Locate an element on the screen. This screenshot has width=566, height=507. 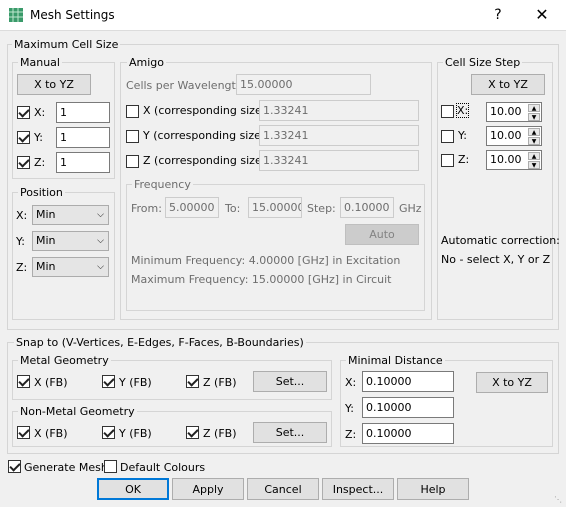
step-y-value: 10.00 is located at coordinates (506, 135).